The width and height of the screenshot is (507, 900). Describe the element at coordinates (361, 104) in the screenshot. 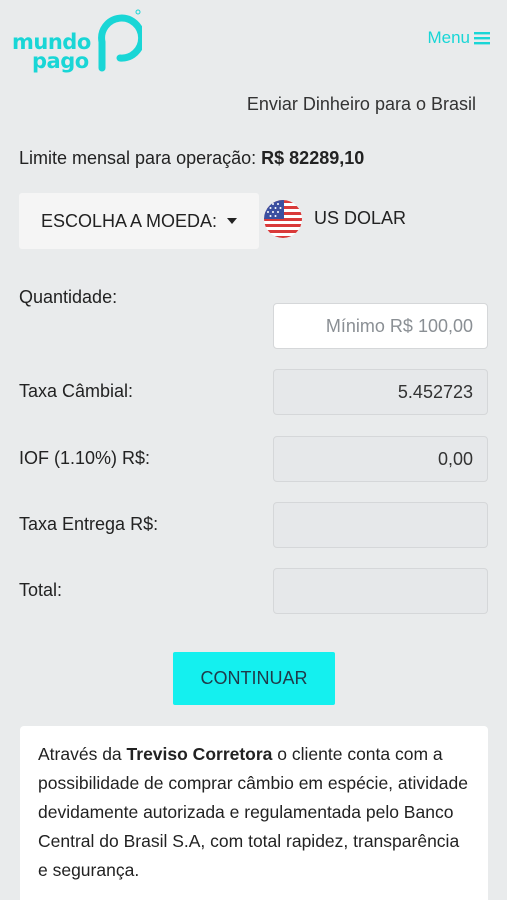

I see `page-subtitle: Enviar Dinheiro para o Brasil` at that location.